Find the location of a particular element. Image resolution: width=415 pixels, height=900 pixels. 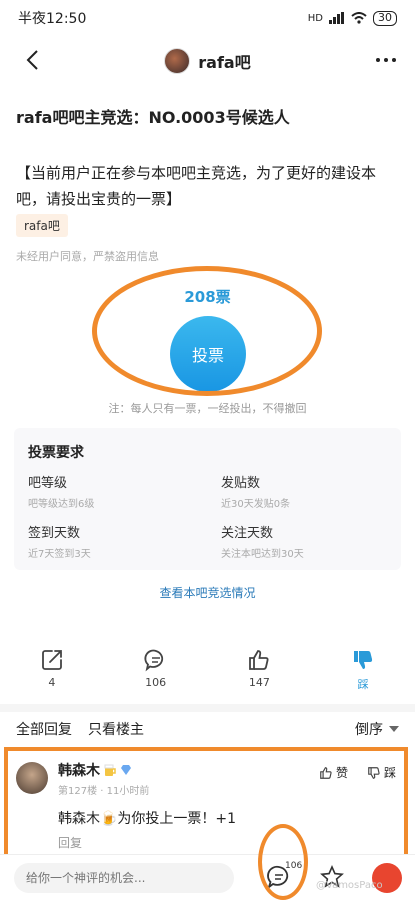

comment-count: 106 is located at coordinates (156, 682).